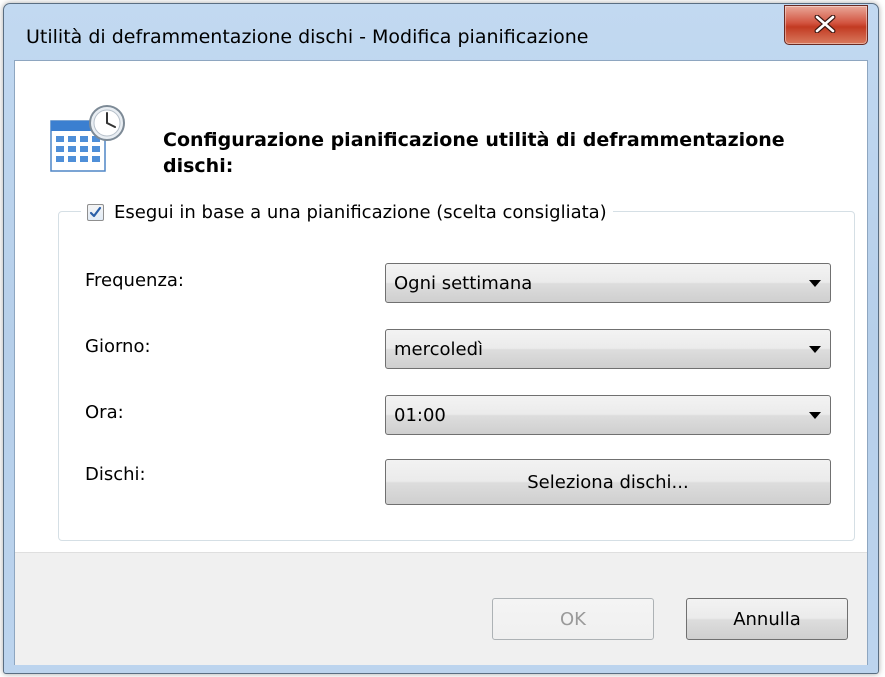 Image resolution: width=885 pixels, height=677 pixels. I want to click on frequency-dropdown: Ogni settimana, so click(608, 283).